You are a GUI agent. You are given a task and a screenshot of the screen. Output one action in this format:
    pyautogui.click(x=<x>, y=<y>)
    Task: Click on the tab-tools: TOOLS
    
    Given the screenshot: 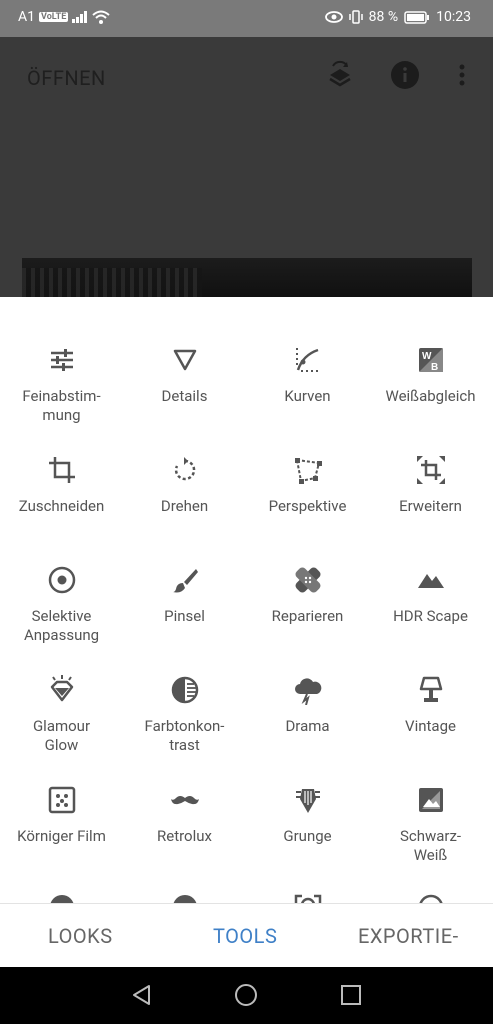 What is the action you would take?
    pyautogui.click(x=245, y=936)
    